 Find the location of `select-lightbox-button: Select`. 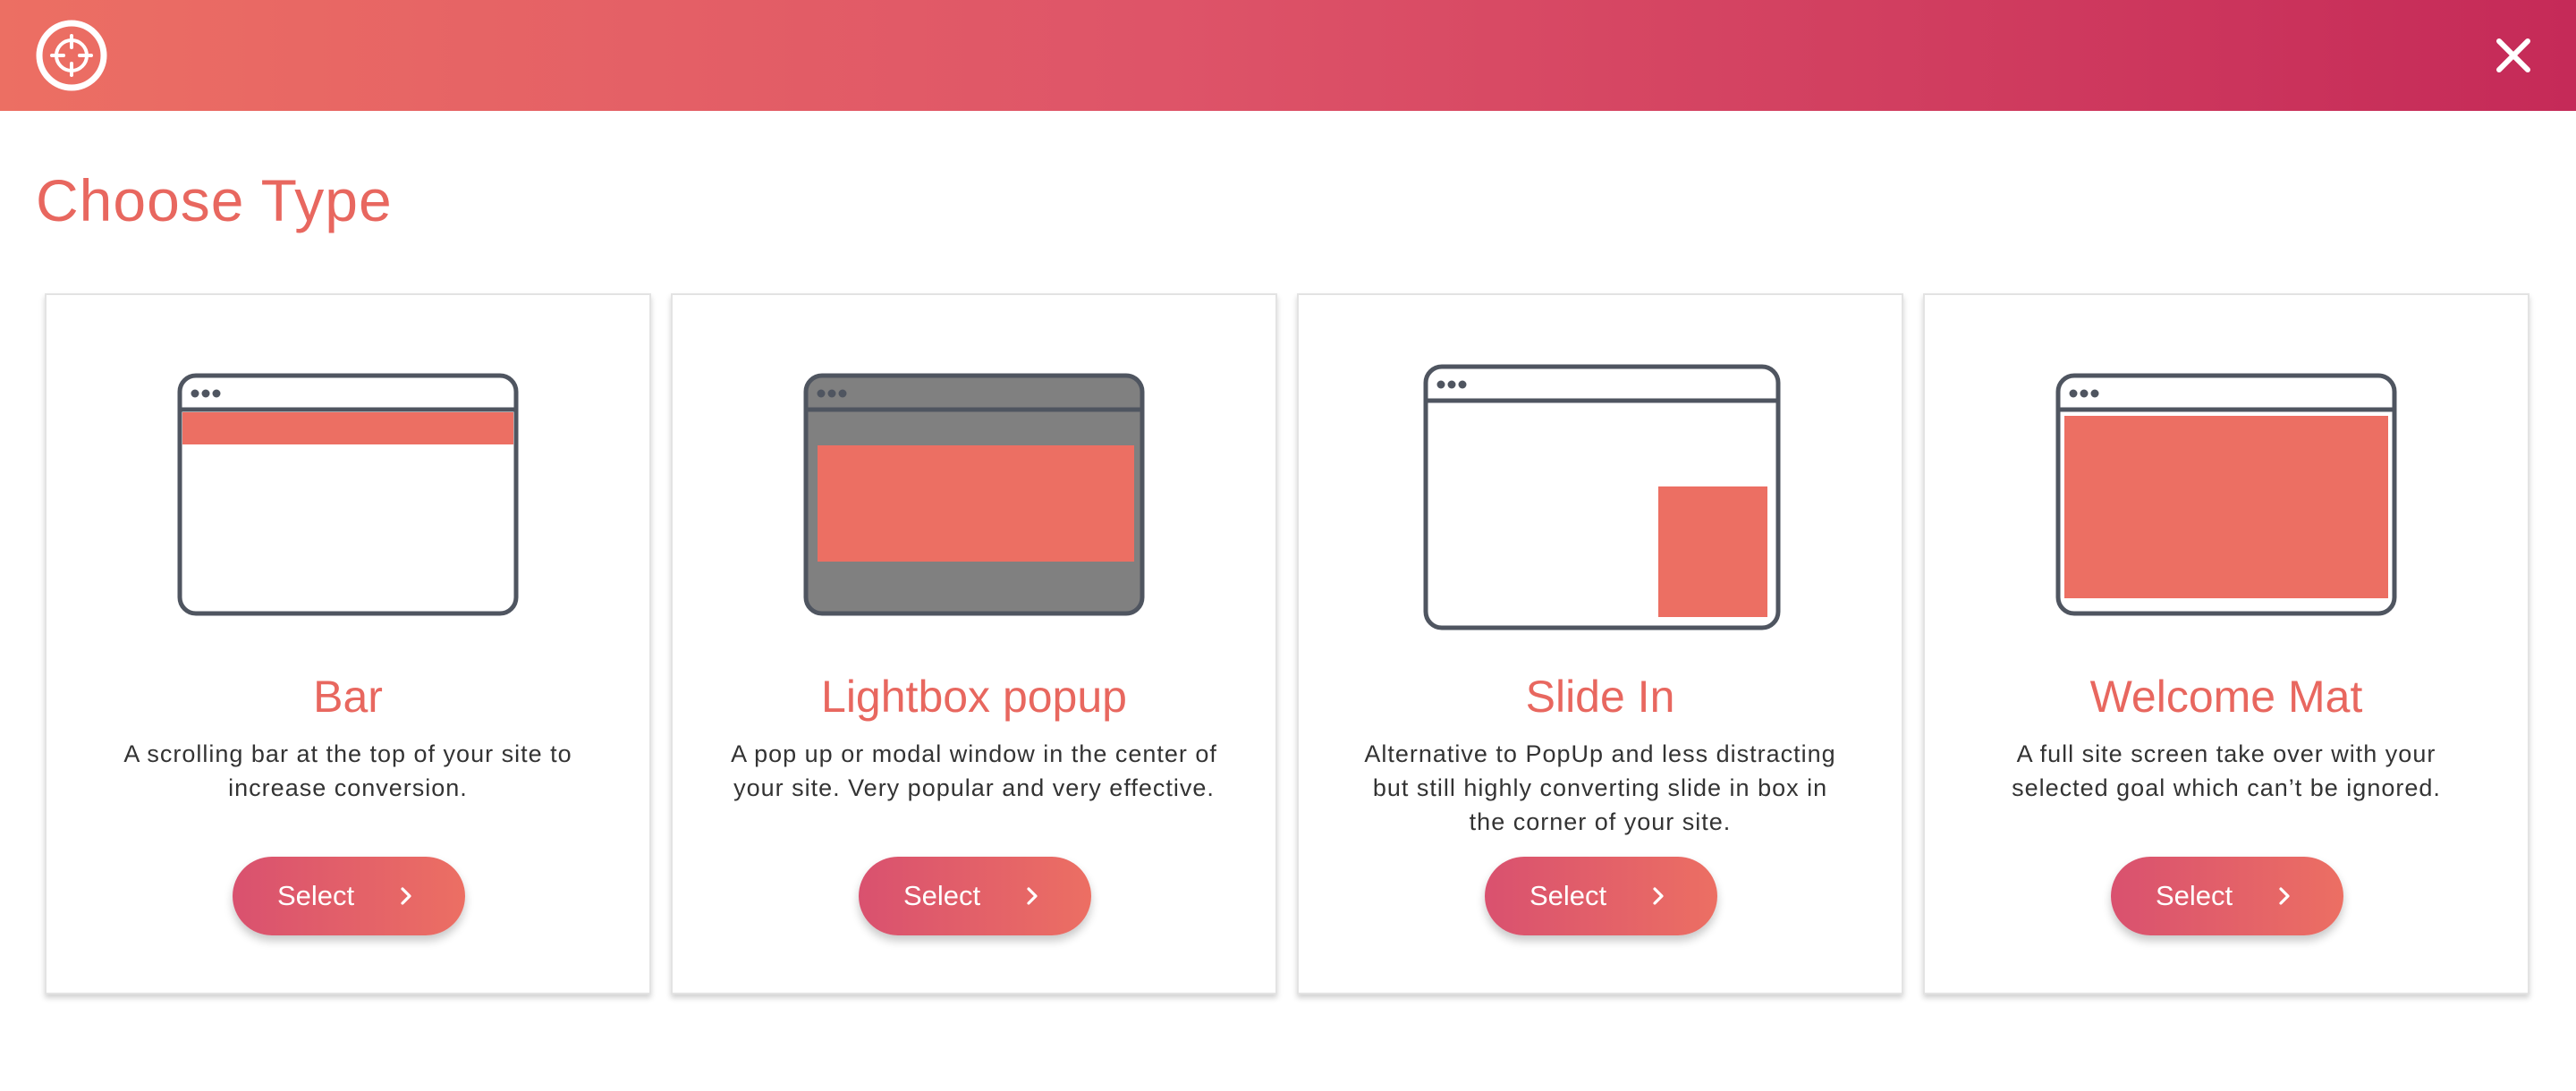

select-lightbox-button: Select is located at coordinates (975, 896).